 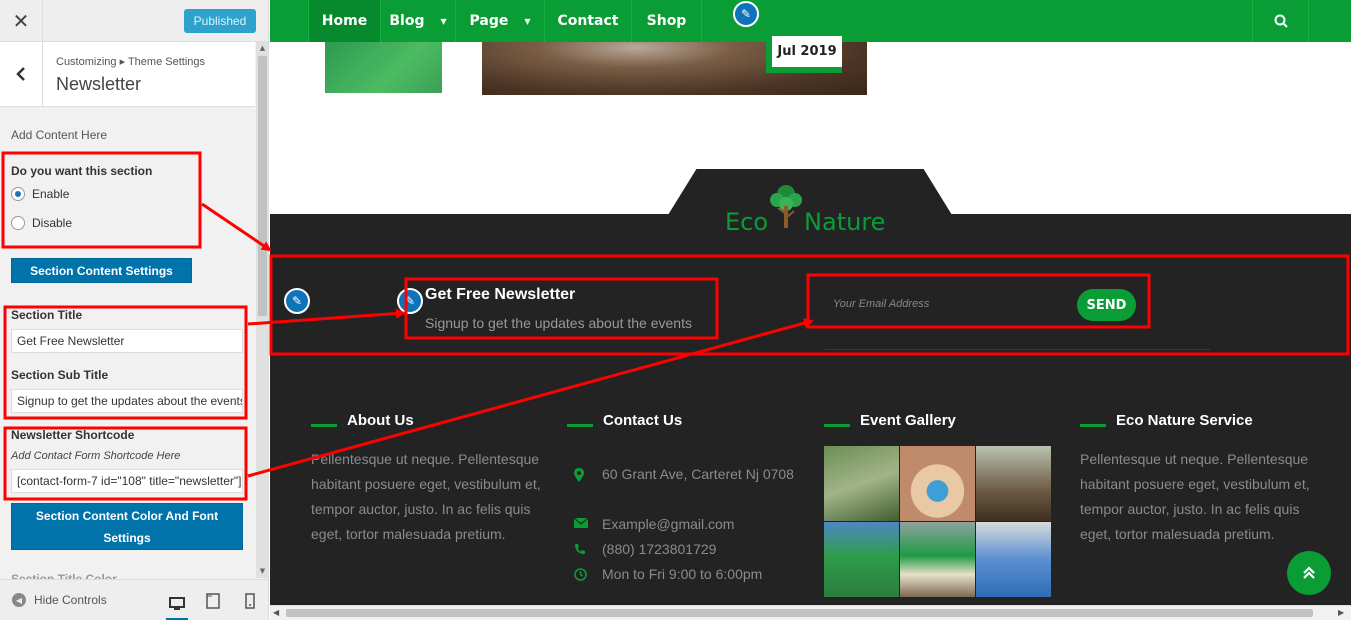 I want to click on clock-icon, so click(x=588, y=571).